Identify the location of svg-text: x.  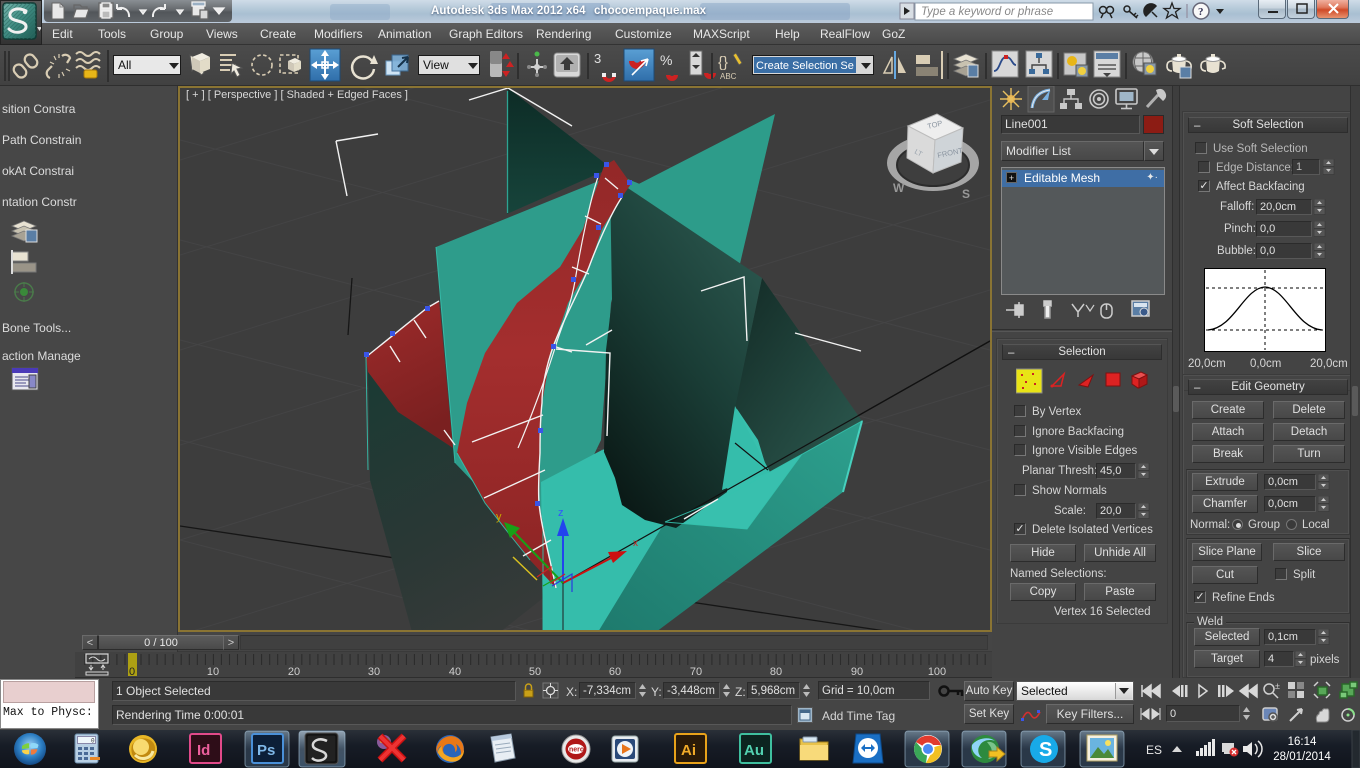
(635, 543).